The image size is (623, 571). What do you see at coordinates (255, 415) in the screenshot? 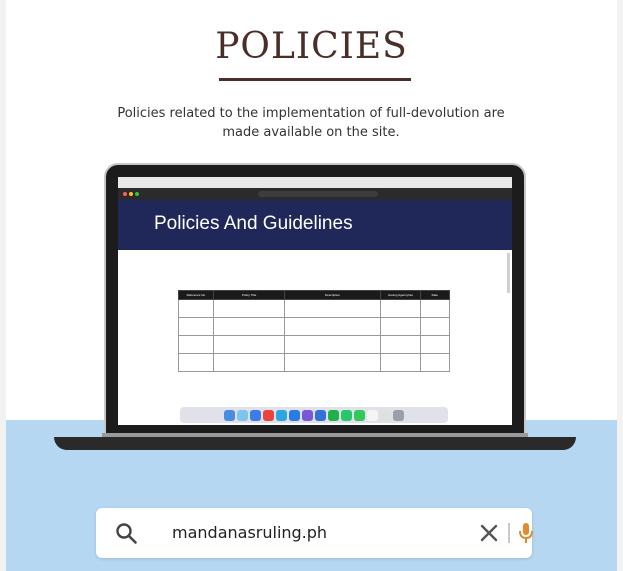
I see `safari-icon` at bounding box center [255, 415].